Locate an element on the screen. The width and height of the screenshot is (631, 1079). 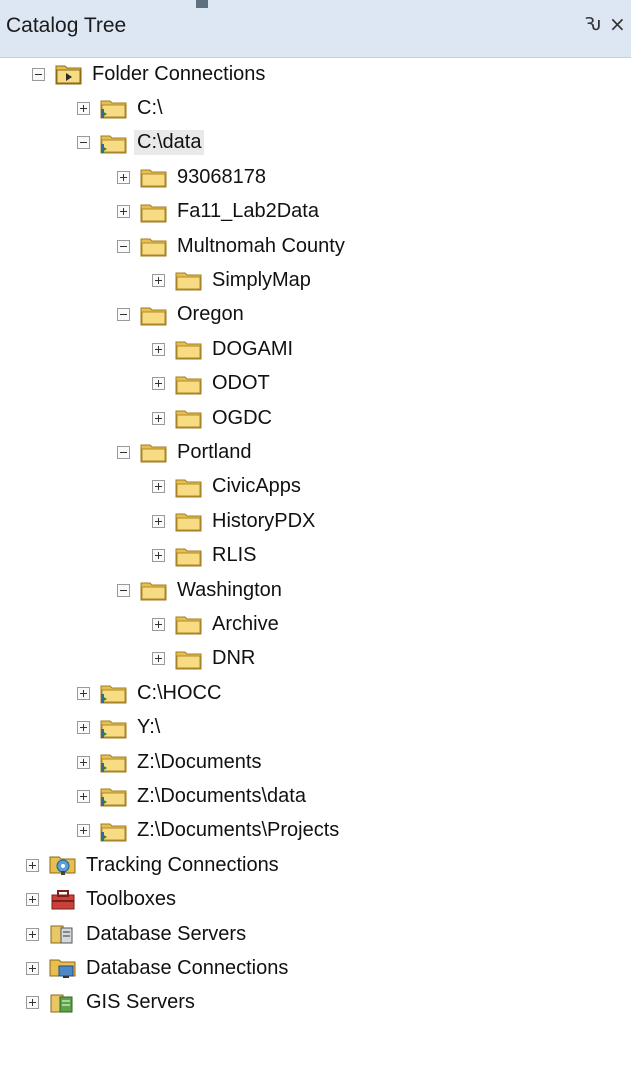
tree-item: C:\ is located at coordinates (121, 108).